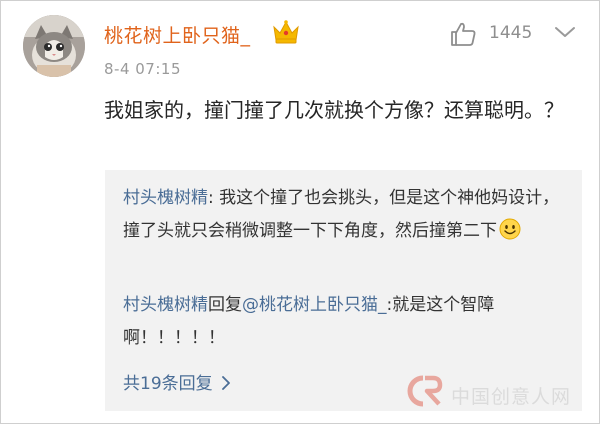 This screenshot has height=424, width=600. What do you see at coordinates (565, 32) in the screenshot?
I see `chevron-down-icon` at bounding box center [565, 32].